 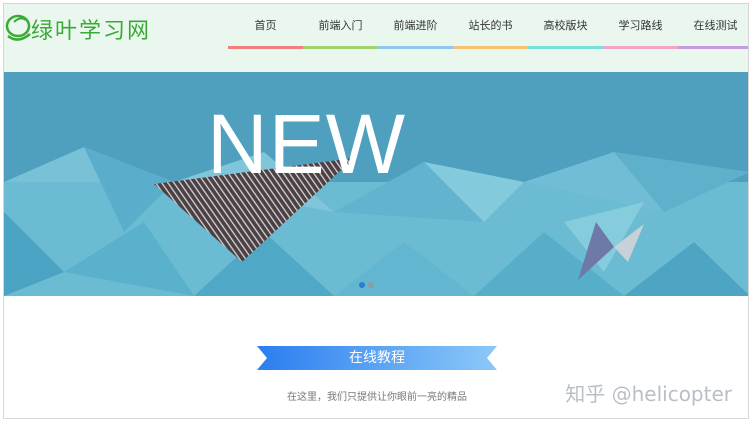 I want to click on nav-item: 学习路线, so click(x=640, y=26).